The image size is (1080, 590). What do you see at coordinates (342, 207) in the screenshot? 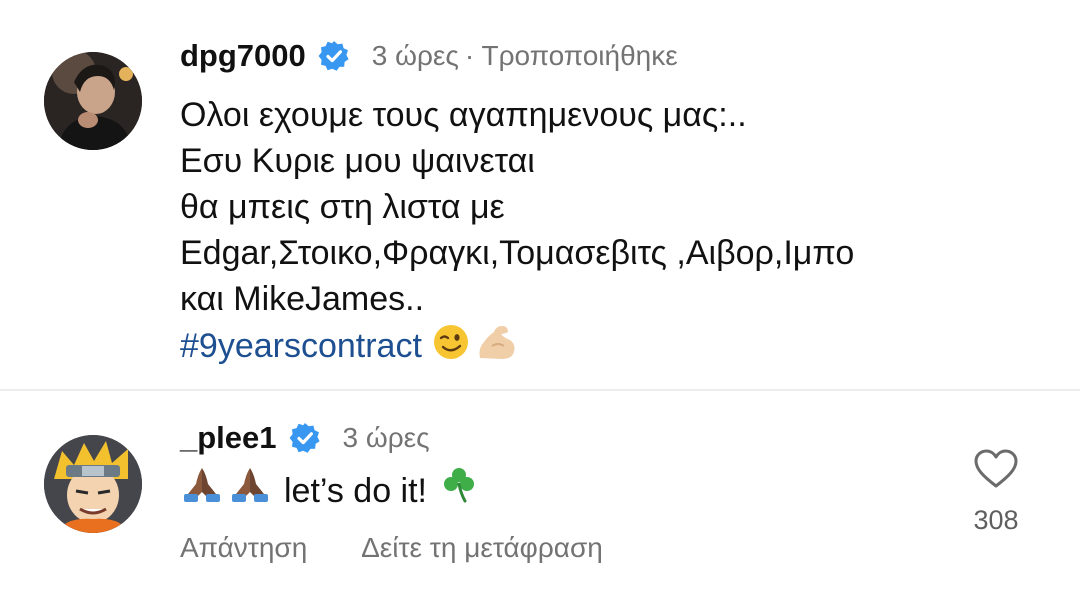
I see `comment-line: θα μπεις στη λιστα με` at bounding box center [342, 207].